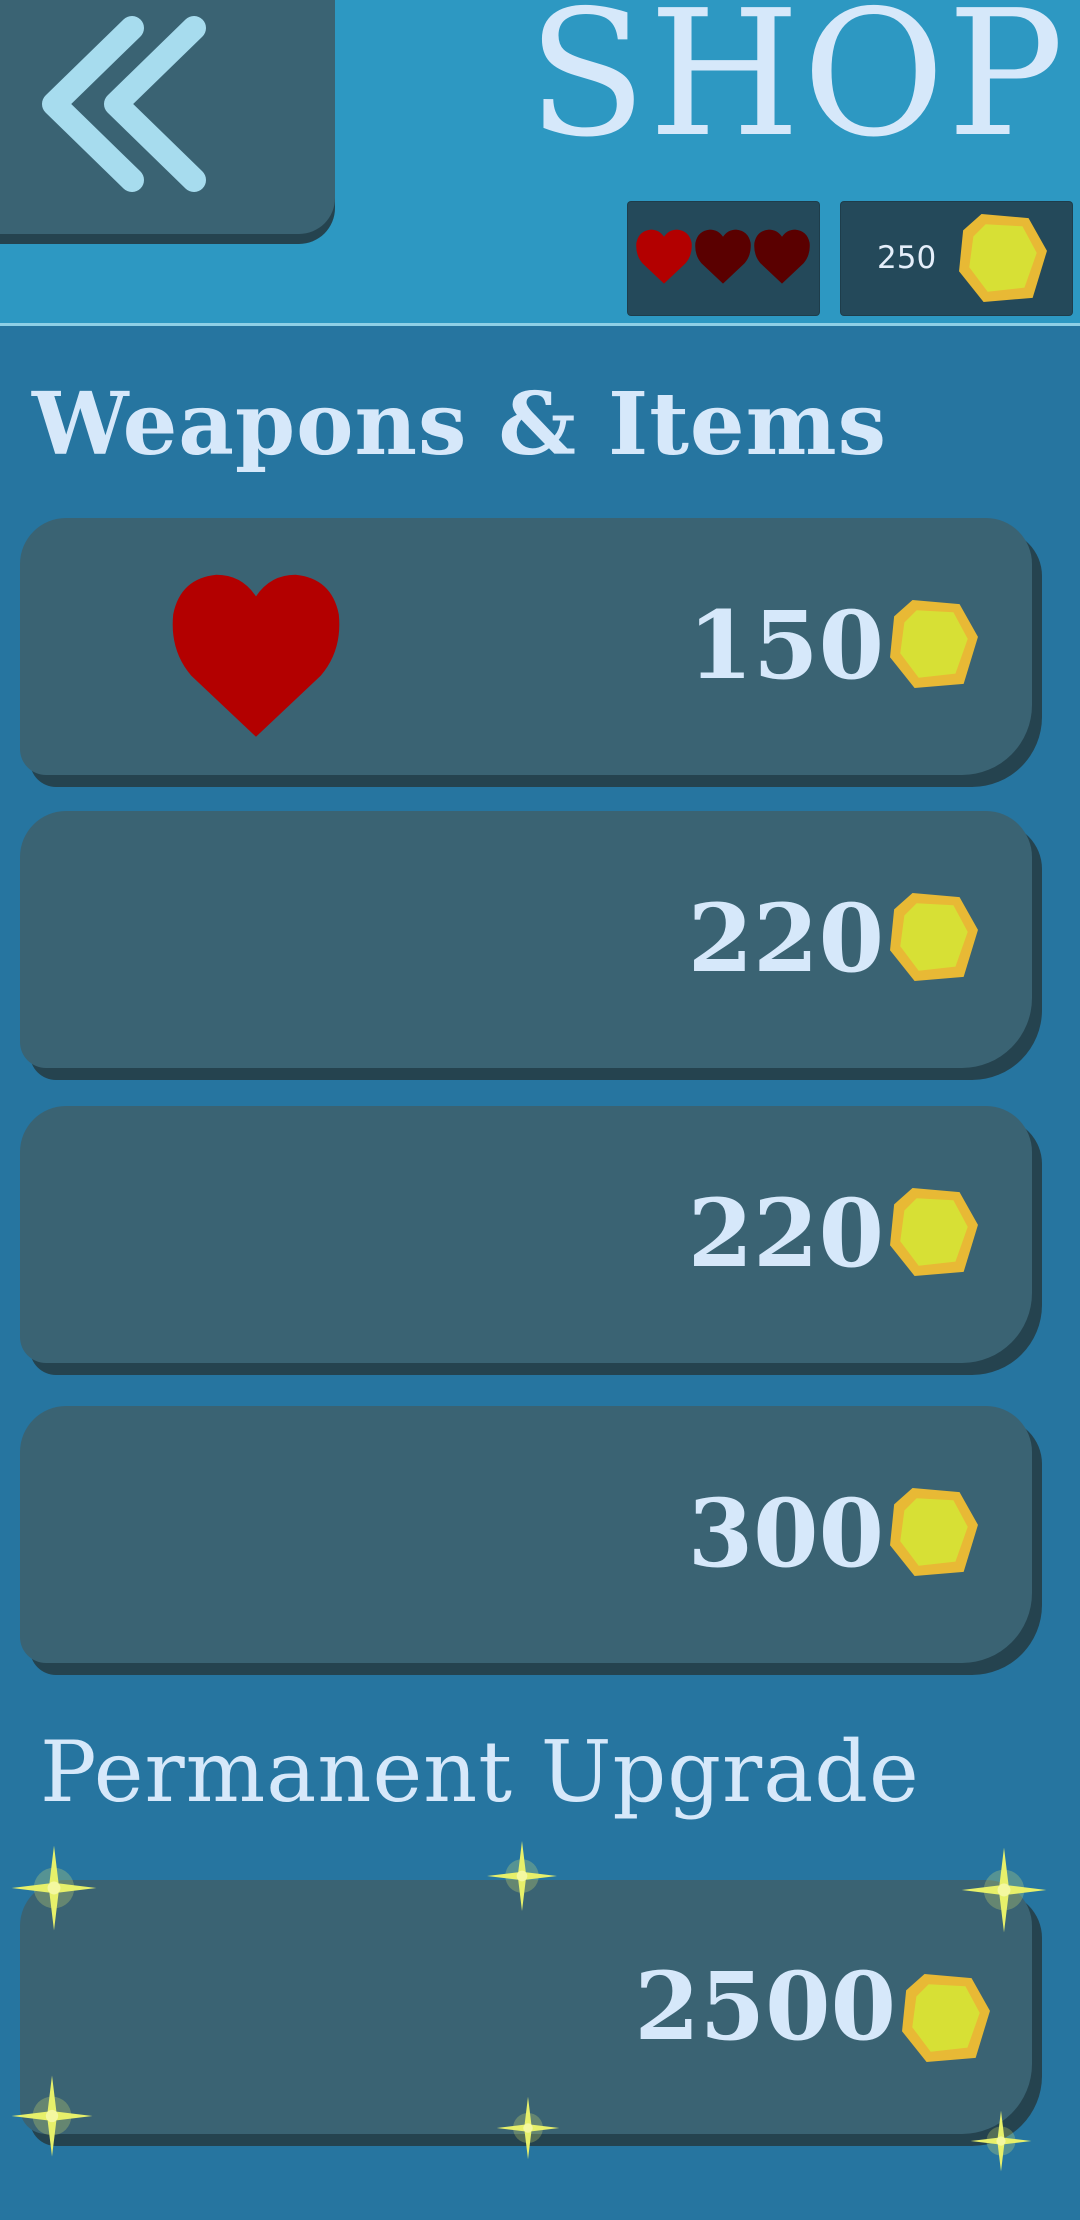 This screenshot has width=1080, height=2220. What do you see at coordinates (785, 1534) in the screenshot?
I see `item-price: 300` at bounding box center [785, 1534].